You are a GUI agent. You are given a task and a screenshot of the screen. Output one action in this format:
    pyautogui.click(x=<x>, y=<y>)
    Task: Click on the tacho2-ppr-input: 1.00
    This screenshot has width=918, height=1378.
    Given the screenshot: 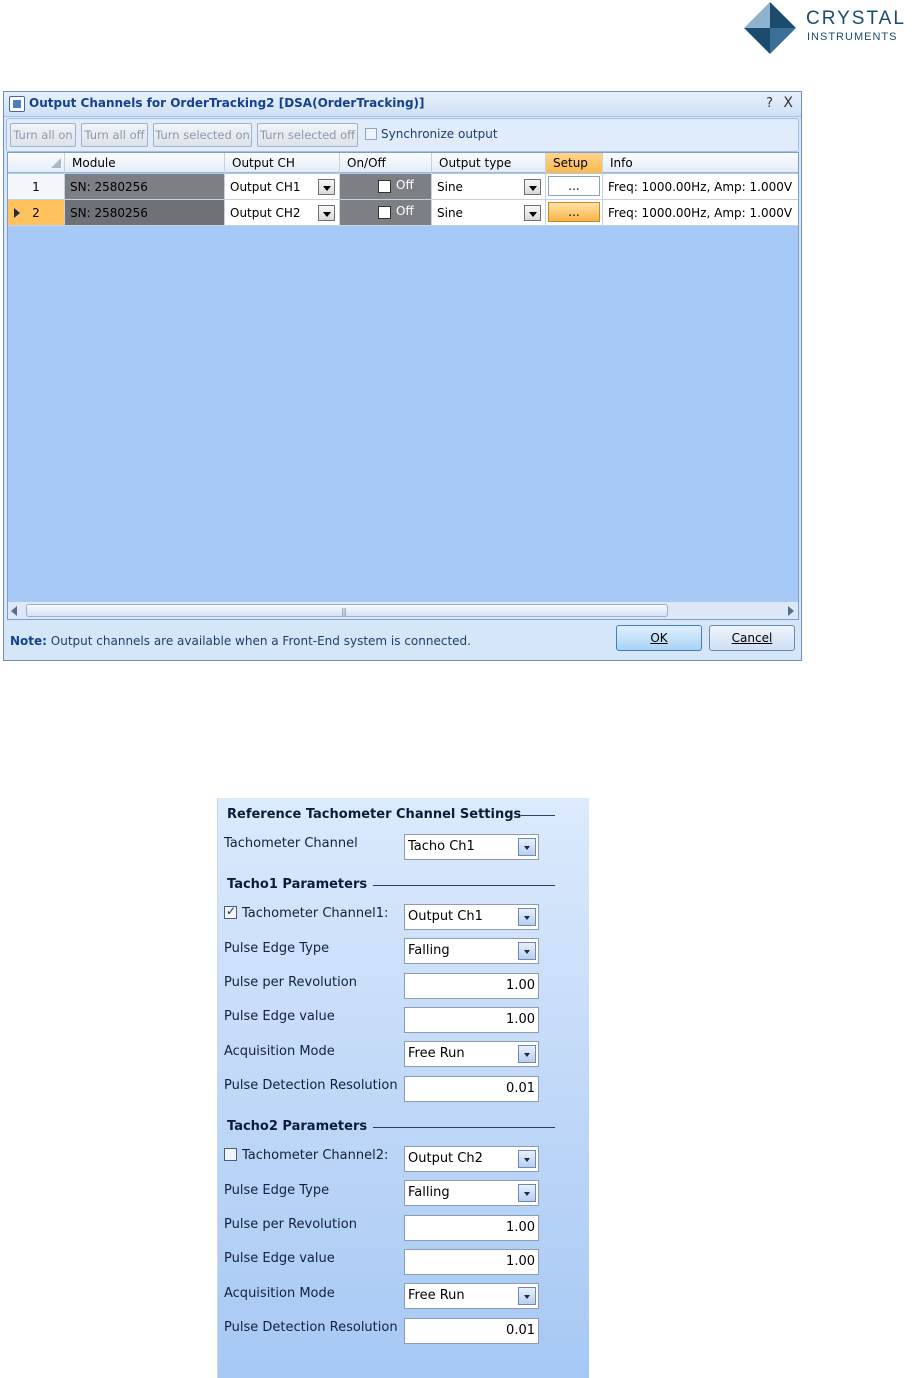 What is the action you would take?
    pyautogui.click(x=471, y=1228)
    